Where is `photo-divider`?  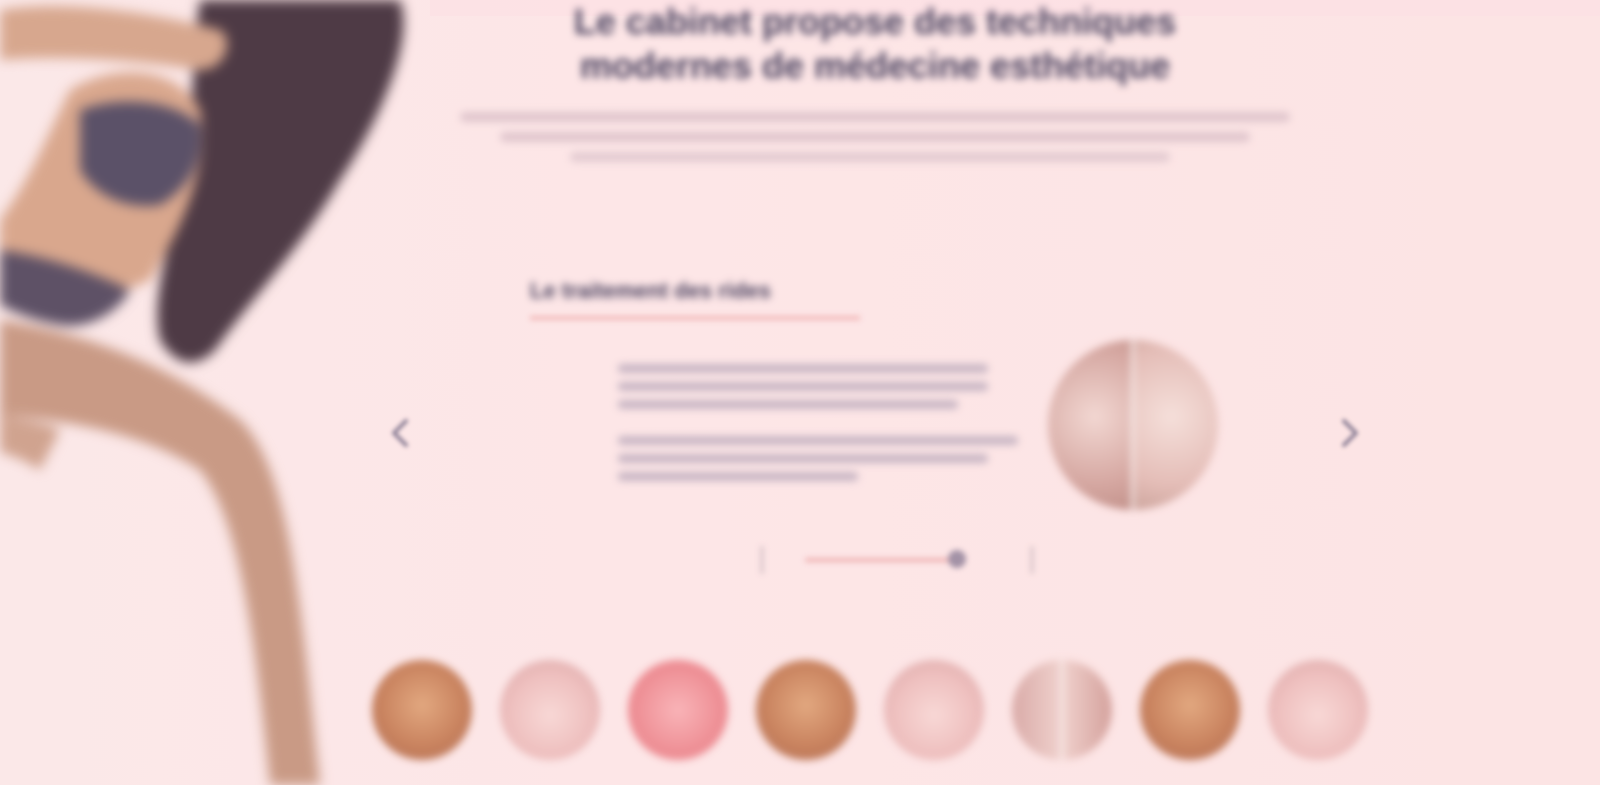
photo-divider is located at coordinates (1133, 425).